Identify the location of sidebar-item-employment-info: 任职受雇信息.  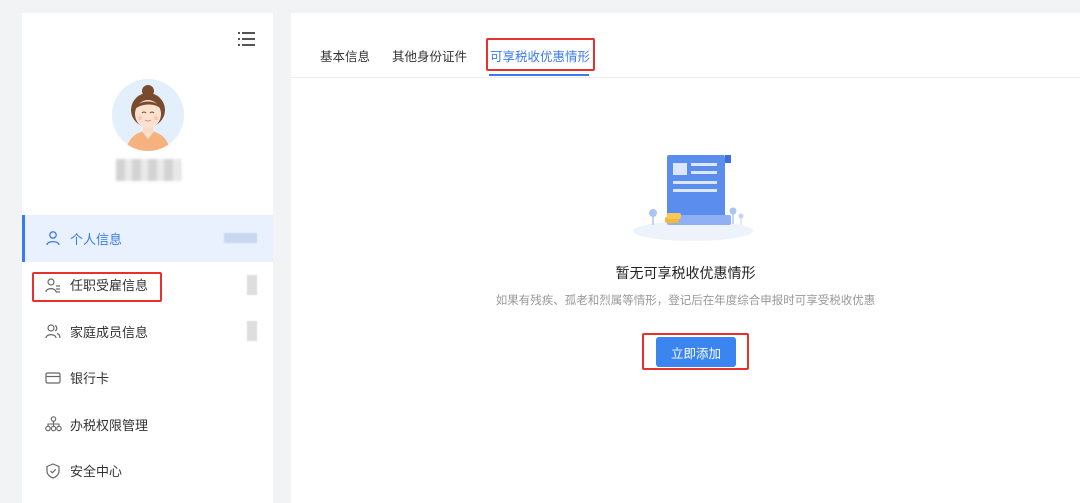
(147, 285).